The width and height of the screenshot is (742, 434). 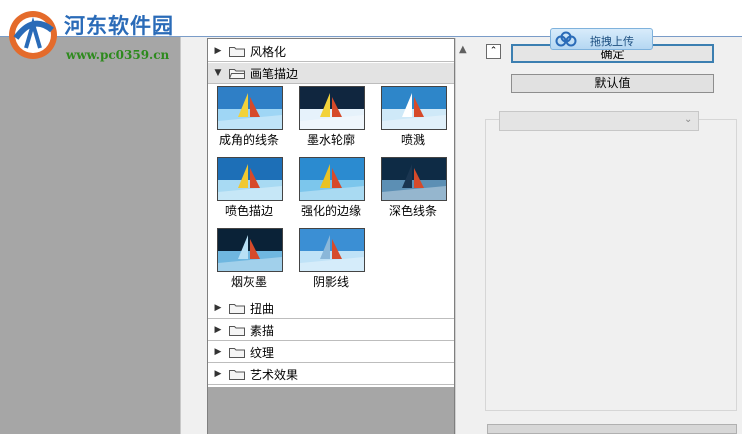 I want to click on sprayed-strokes-thumbnail, so click(x=250, y=179).